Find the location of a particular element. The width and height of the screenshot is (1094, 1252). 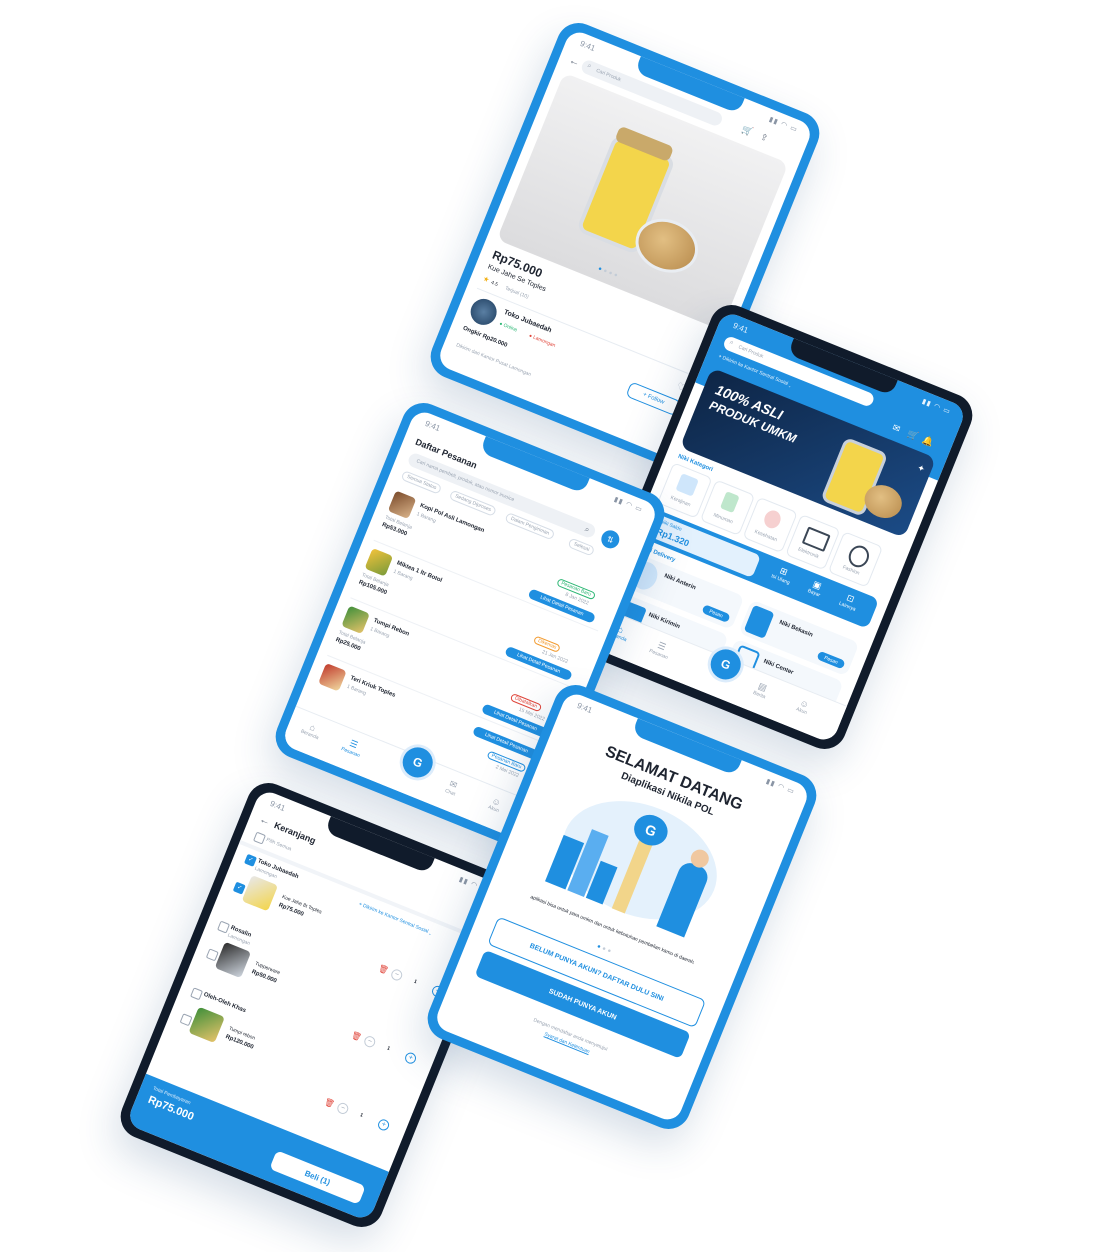

craft-icon is located at coordinates (687, 485).